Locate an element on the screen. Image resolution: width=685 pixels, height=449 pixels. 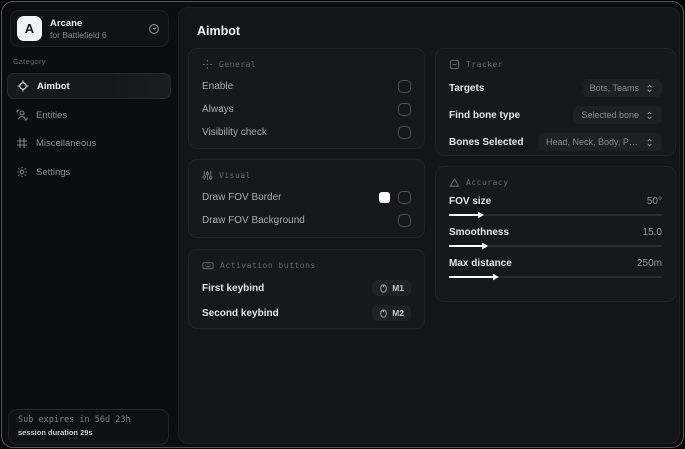
targets-label: Targets is located at coordinates (467, 88).